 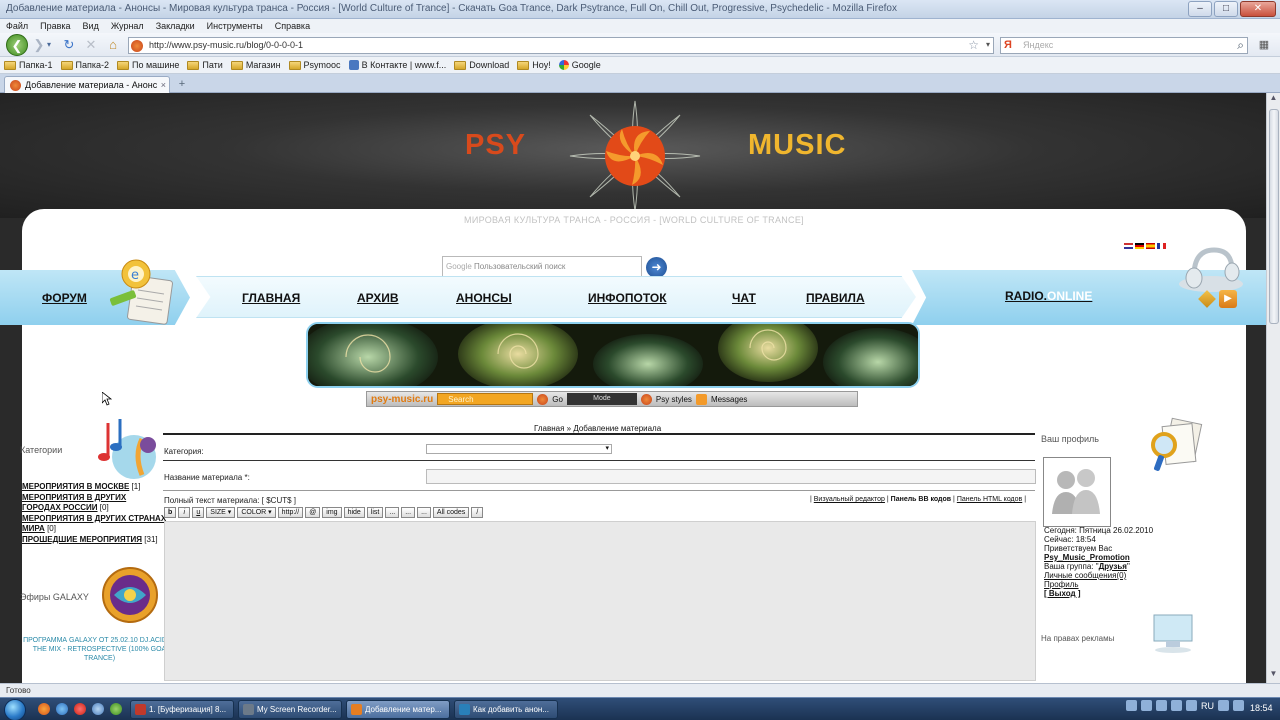 What do you see at coordinates (477, 512) in the screenshot?
I see `close-tags-button: /` at bounding box center [477, 512].